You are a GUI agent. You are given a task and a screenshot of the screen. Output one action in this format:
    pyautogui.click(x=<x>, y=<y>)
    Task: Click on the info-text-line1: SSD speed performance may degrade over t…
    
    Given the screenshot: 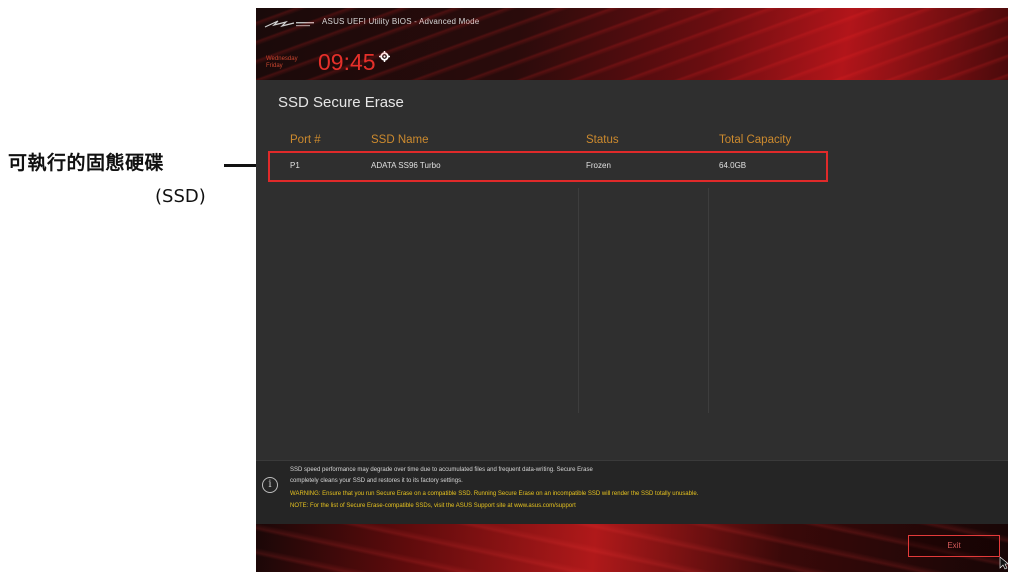 What is the action you would take?
    pyautogui.click(x=441, y=470)
    